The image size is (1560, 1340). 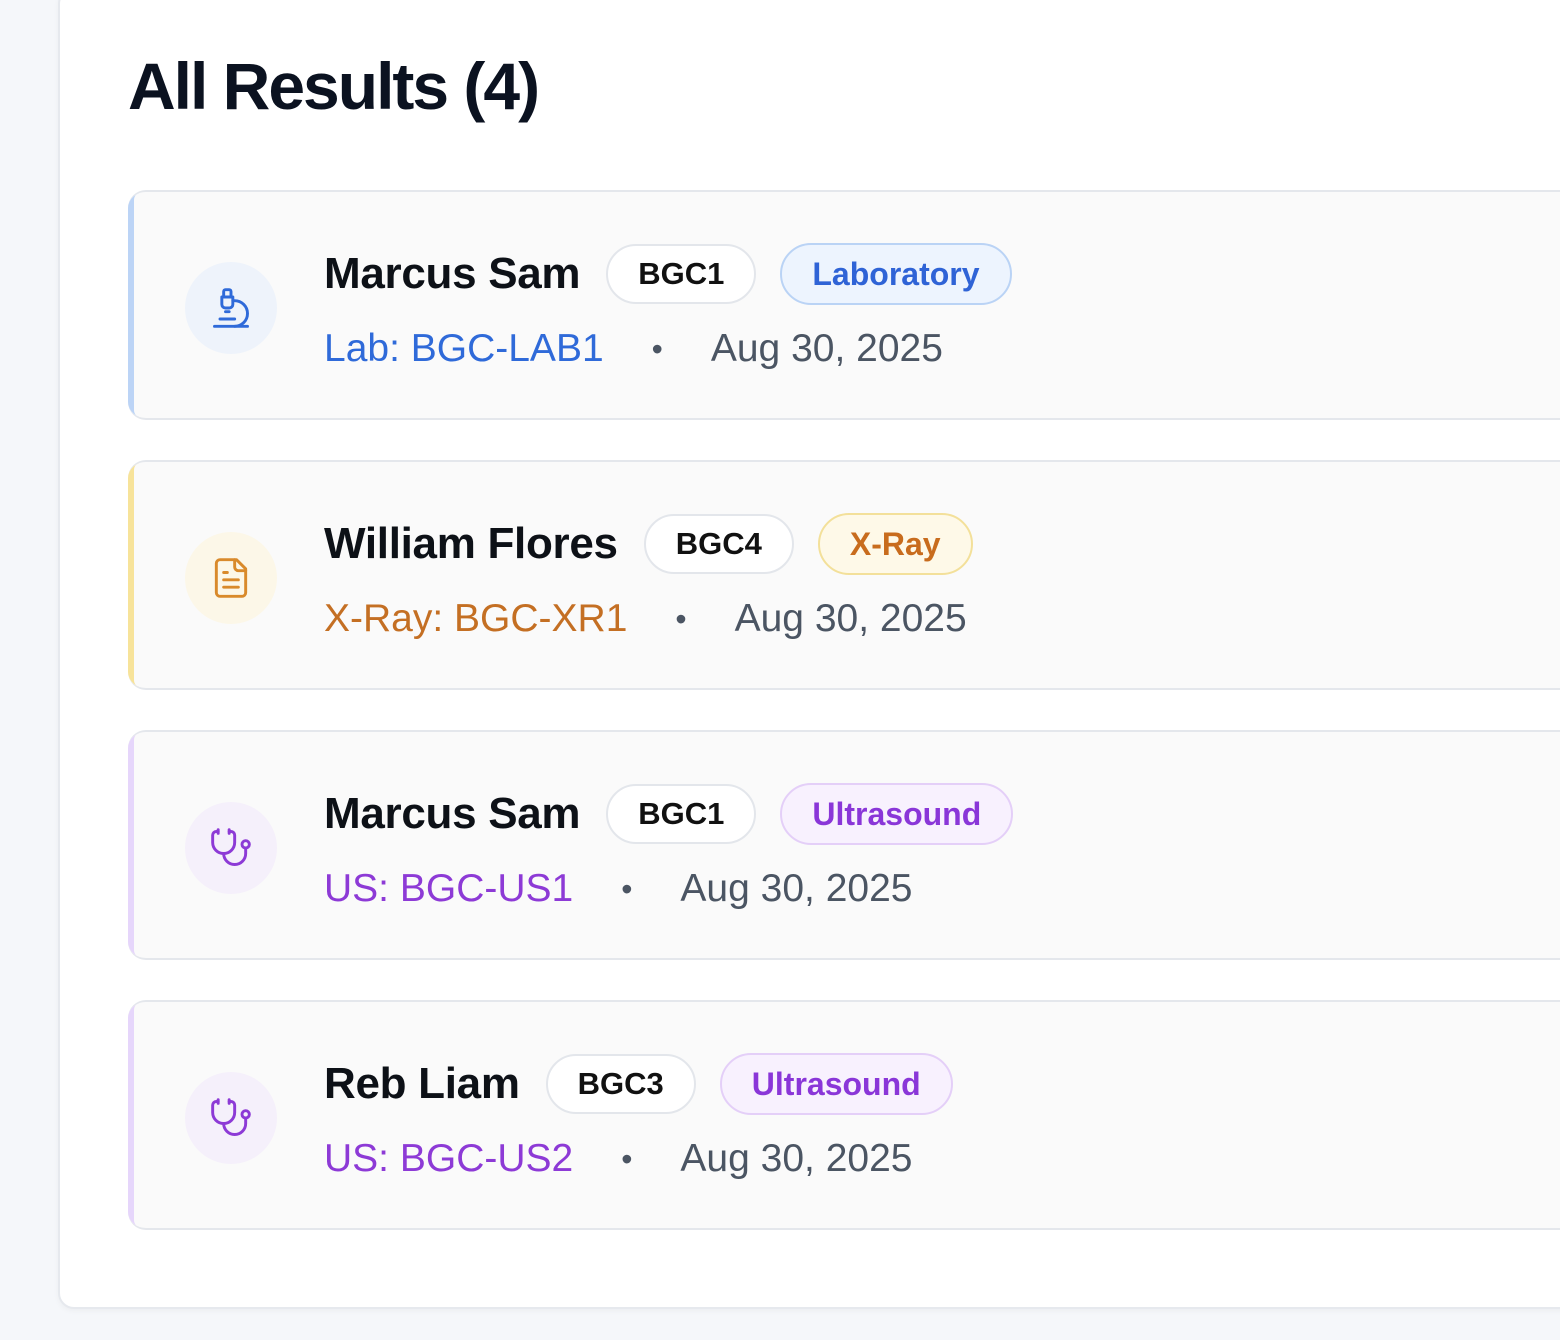 What do you see at coordinates (471, 543) in the screenshot?
I see `patient-name: William Flores` at bounding box center [471, 543].